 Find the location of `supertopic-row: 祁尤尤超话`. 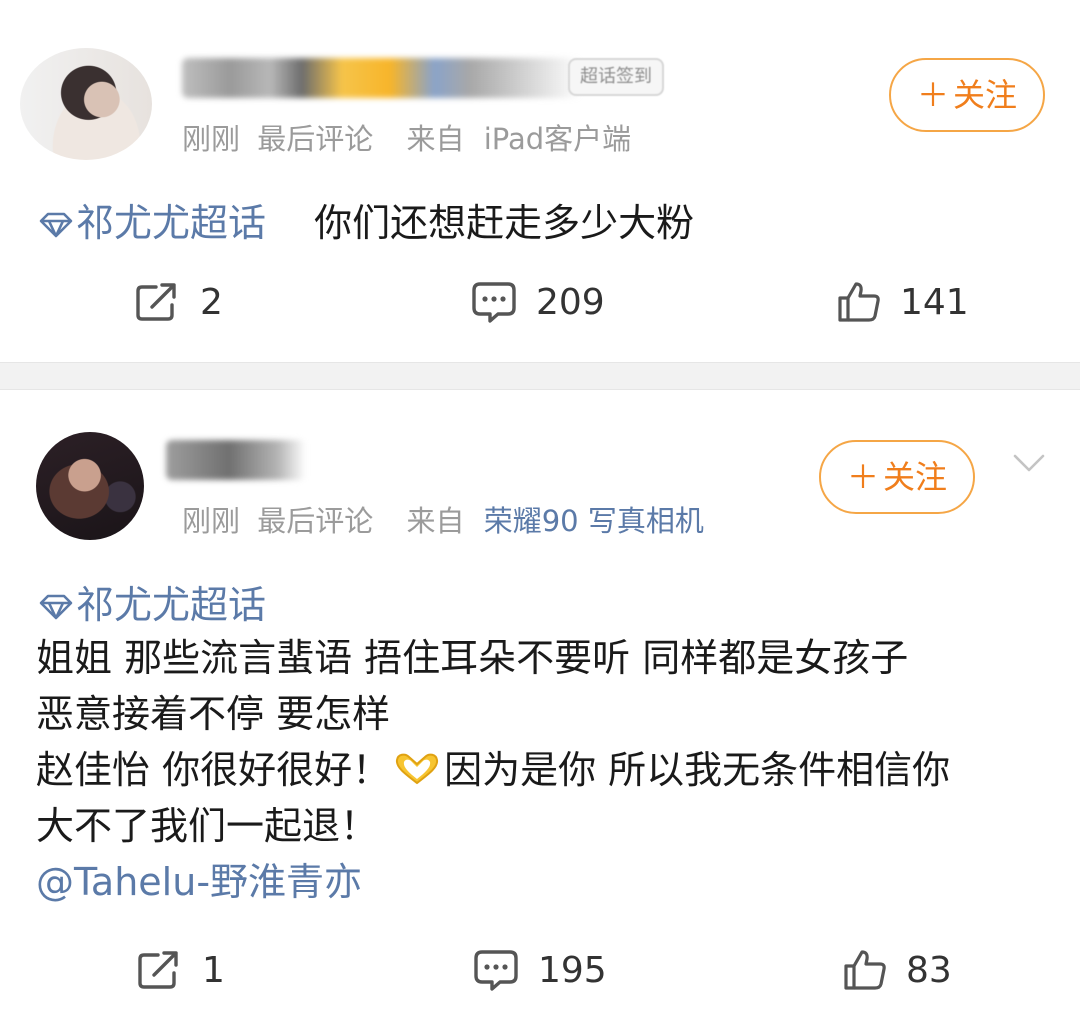

supertopic-row: 祁尤尤超话 is located at coordinates (152, 601).